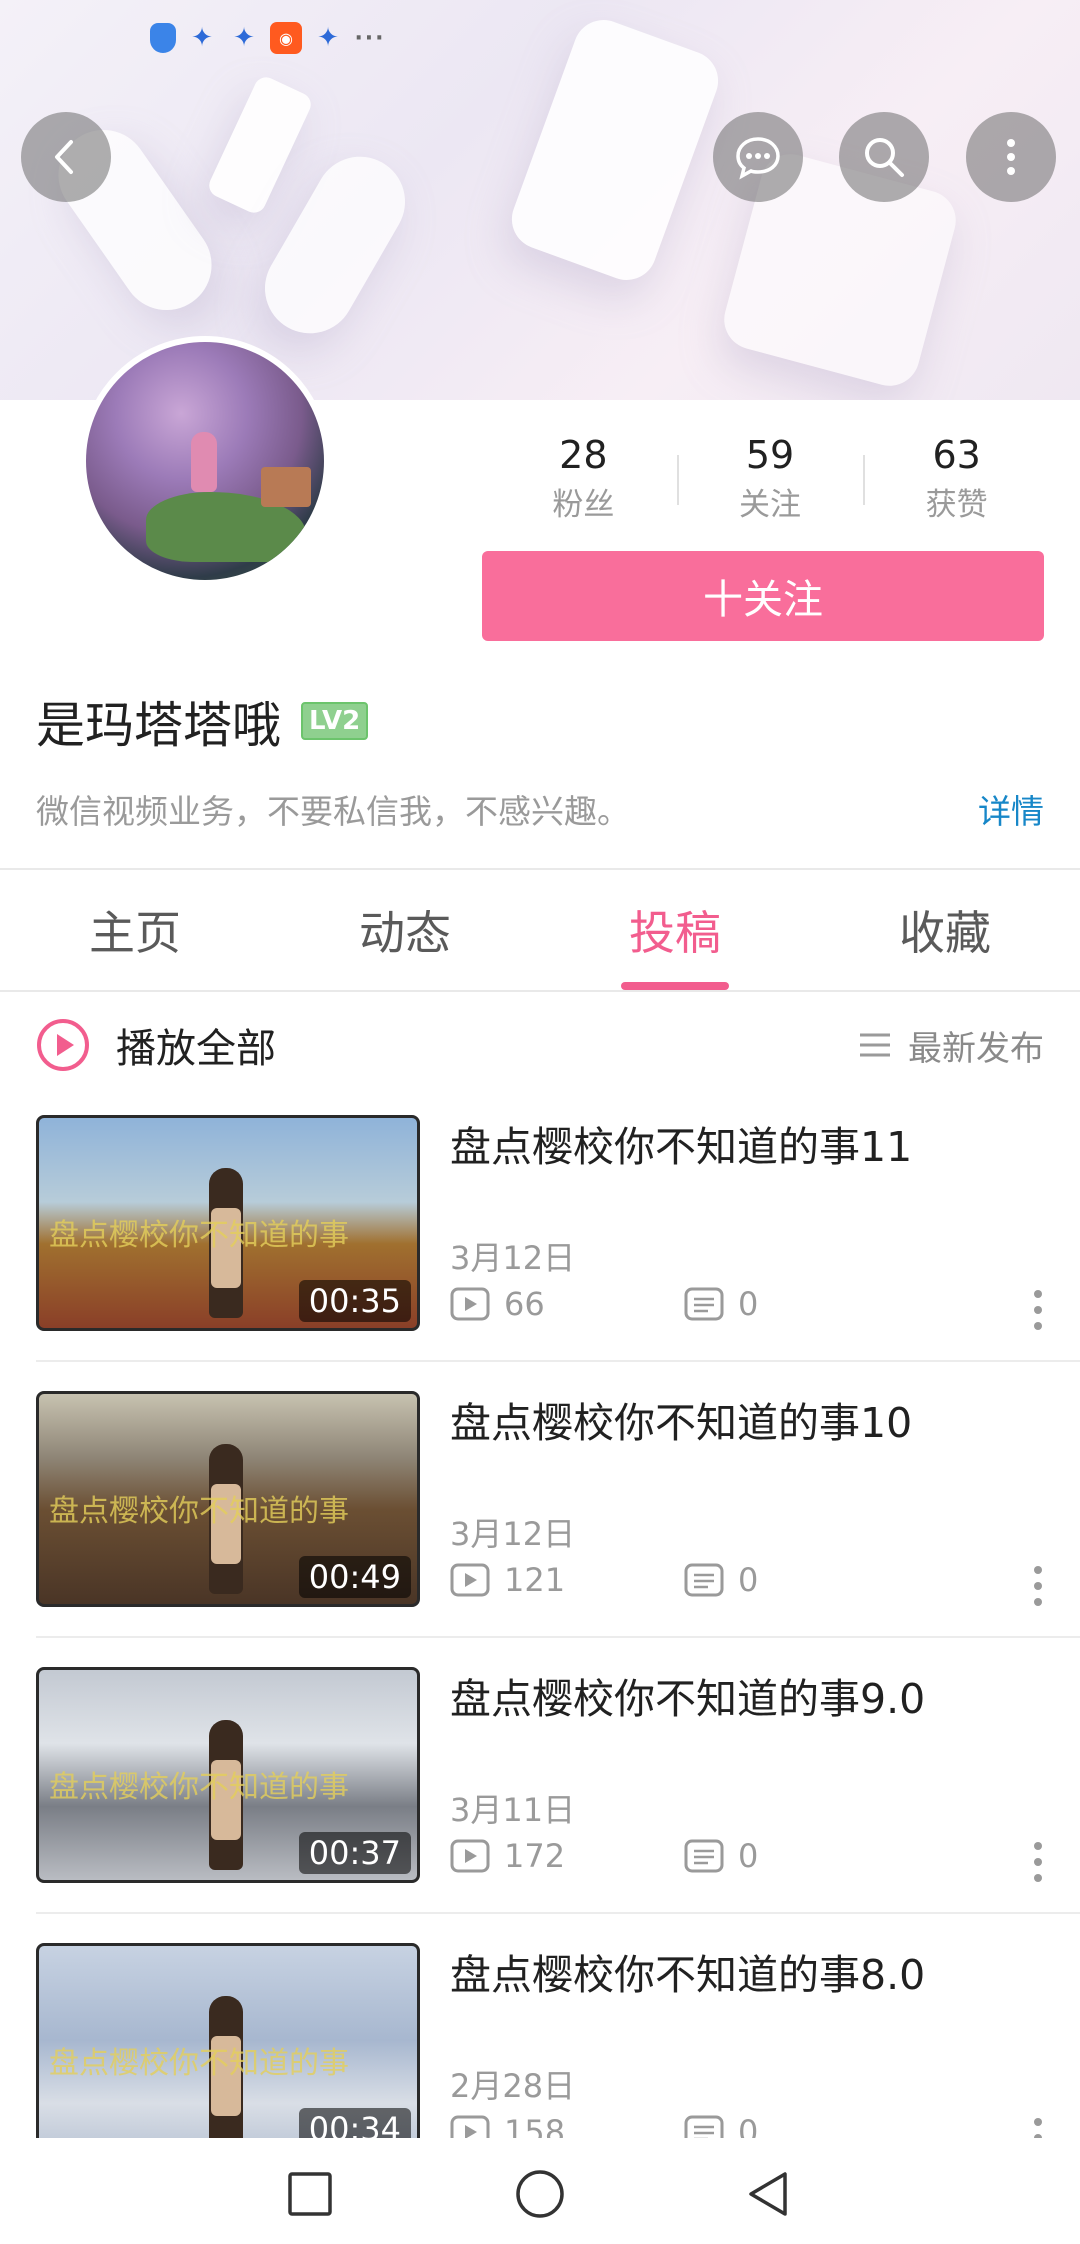 The height and width of the screenshot is (2244, 1080). Describe the element at coordinates (524, 1304) in the screenshot. I see `play-count-value: 66` at that location.